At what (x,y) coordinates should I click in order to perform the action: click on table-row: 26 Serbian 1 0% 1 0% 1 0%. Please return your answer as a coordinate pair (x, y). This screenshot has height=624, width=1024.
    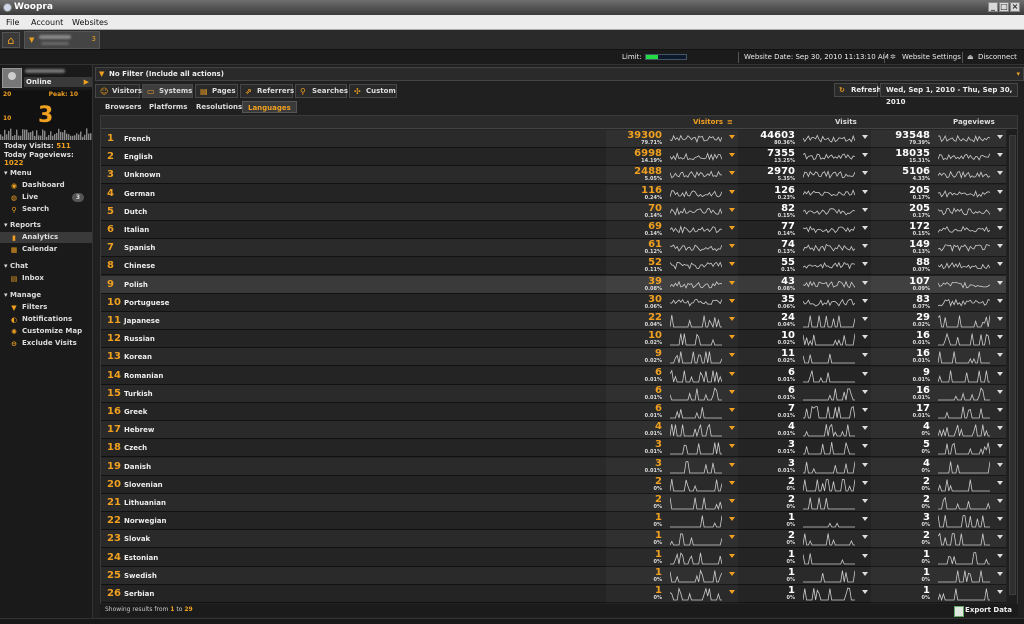
    Looking at the image, I should click on (553, 594).